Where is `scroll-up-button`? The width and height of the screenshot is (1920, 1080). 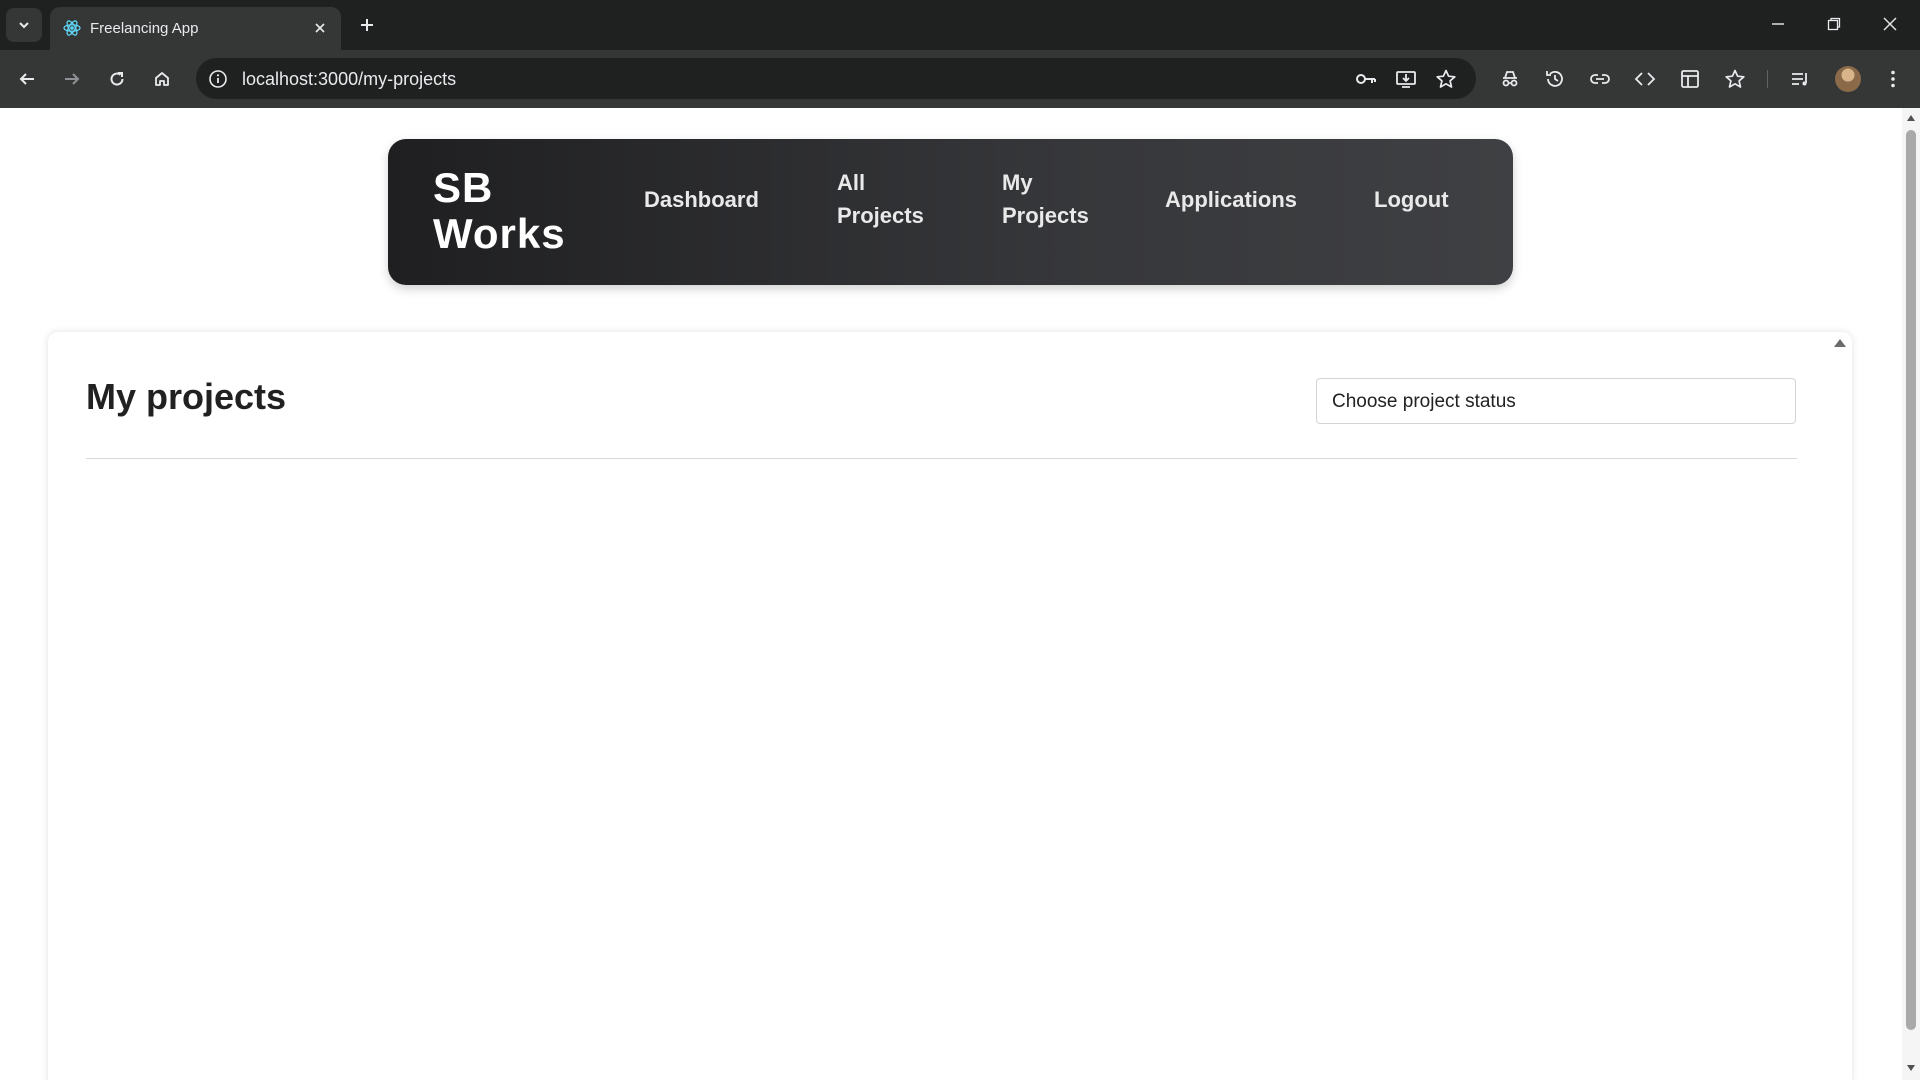 scroll-up-button is located at coordinates (1911, 118).